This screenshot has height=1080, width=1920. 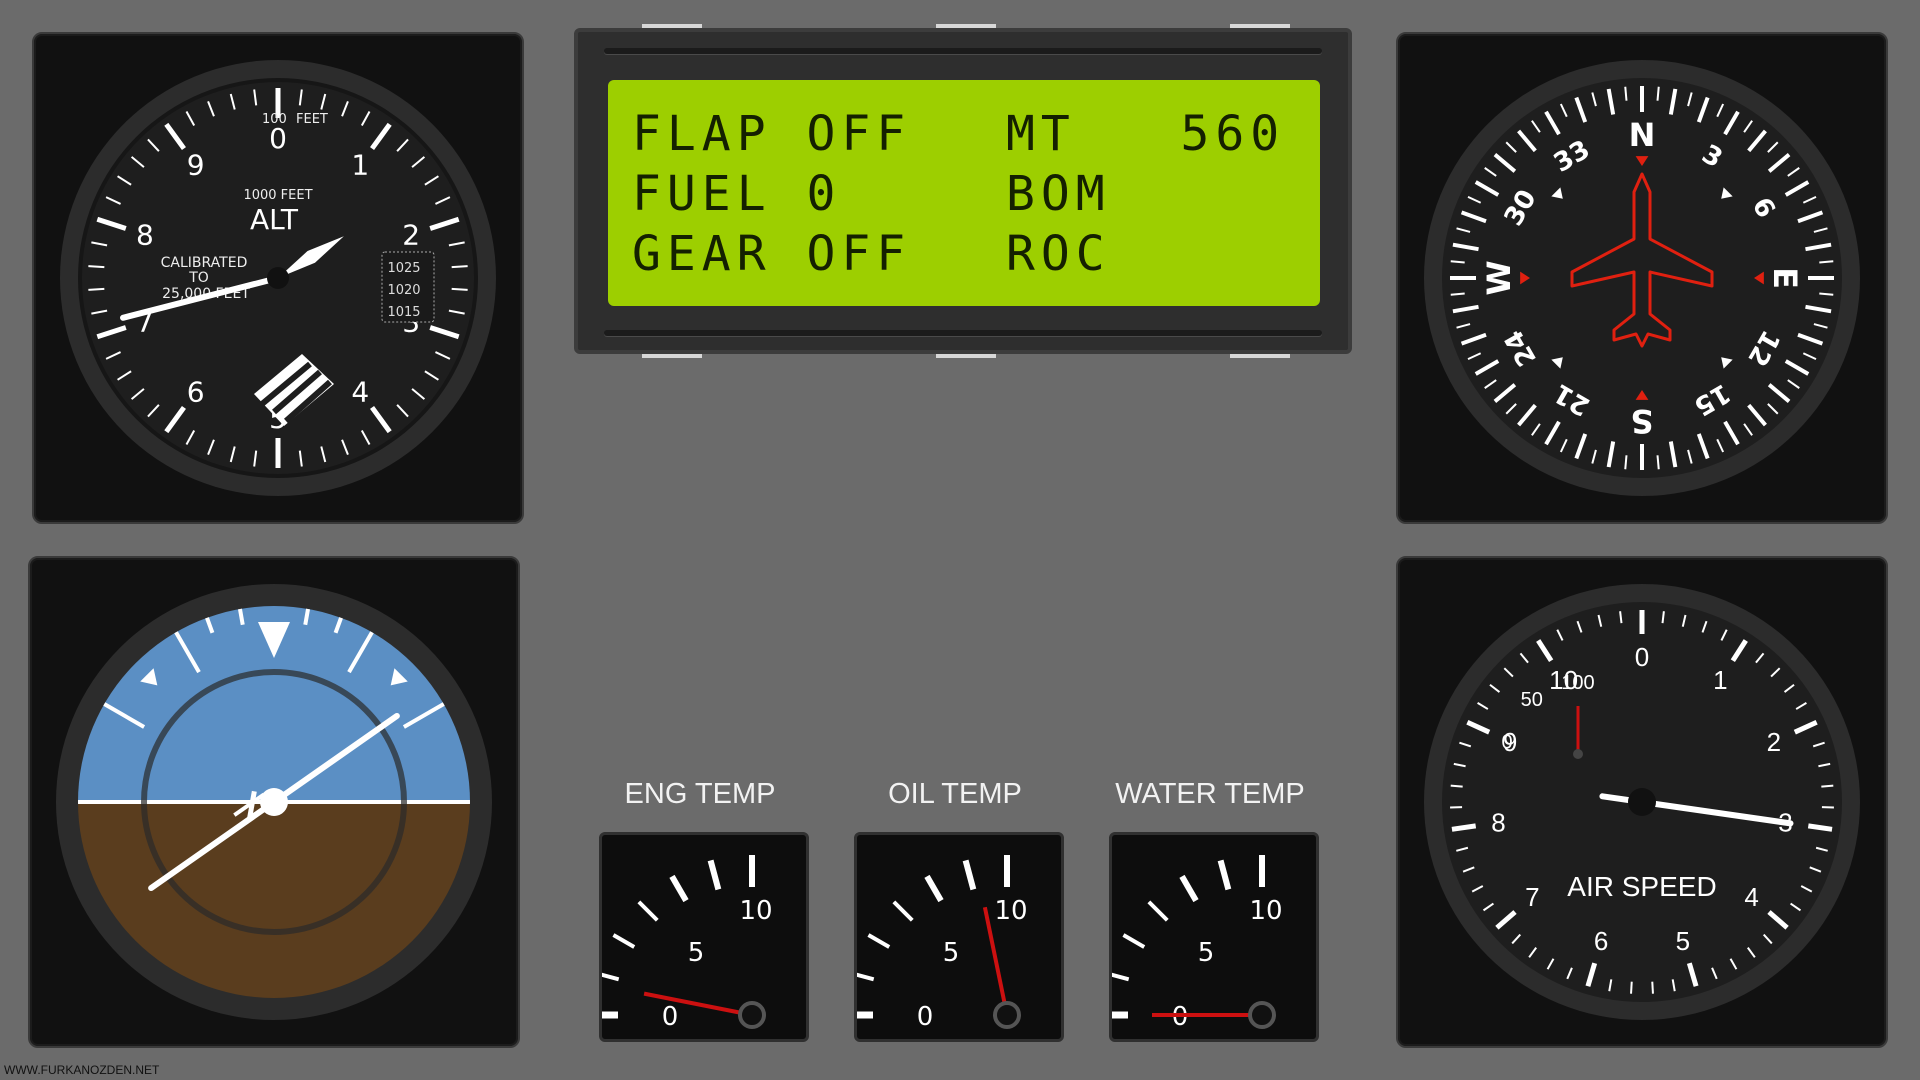 What do you see at coordinates (1641, 886) in the screenshot?
I see `airspeed-title: AIR SPEED` at bounding box center [1641, 886].